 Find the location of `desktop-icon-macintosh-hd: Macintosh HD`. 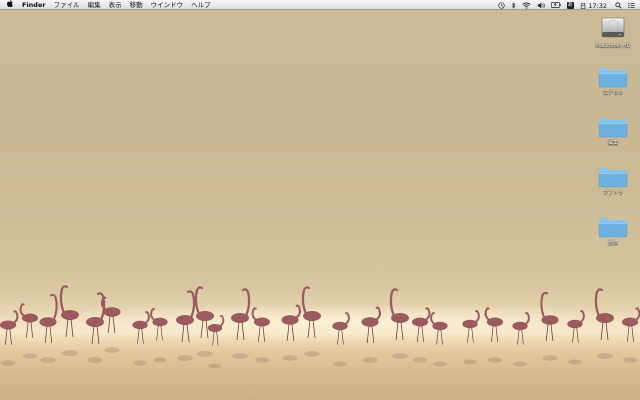

desktop-icon-macintosh-hd: Macintosh HD is located at coordinates (611, 31).